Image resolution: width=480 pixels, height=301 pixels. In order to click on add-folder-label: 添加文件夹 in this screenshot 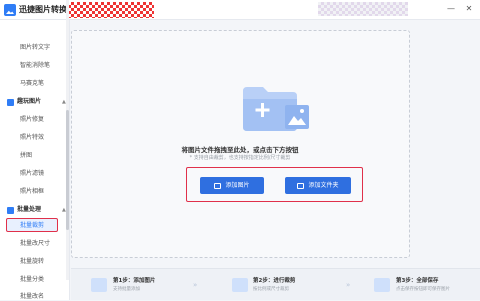, I will do `click(323, 185)`.